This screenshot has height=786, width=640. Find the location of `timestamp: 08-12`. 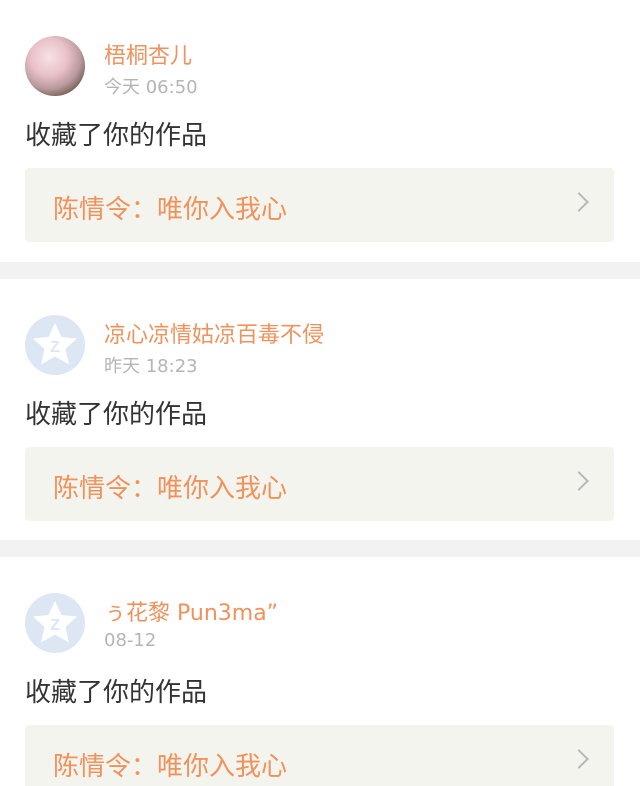

timestamp: 08-12 is located at coordinates (130, 640).